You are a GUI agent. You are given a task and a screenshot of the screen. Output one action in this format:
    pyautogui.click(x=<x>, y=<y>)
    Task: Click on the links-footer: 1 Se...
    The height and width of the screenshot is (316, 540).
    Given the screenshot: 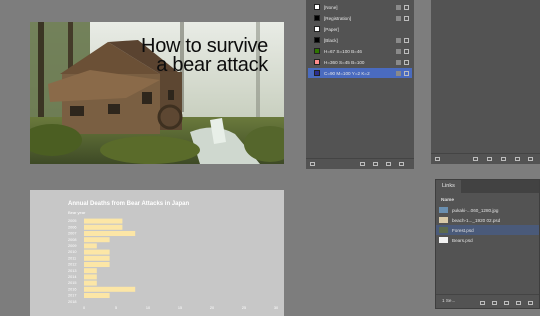 What is the action you would take?
    pyautogui.click(x=487, y=301)
    